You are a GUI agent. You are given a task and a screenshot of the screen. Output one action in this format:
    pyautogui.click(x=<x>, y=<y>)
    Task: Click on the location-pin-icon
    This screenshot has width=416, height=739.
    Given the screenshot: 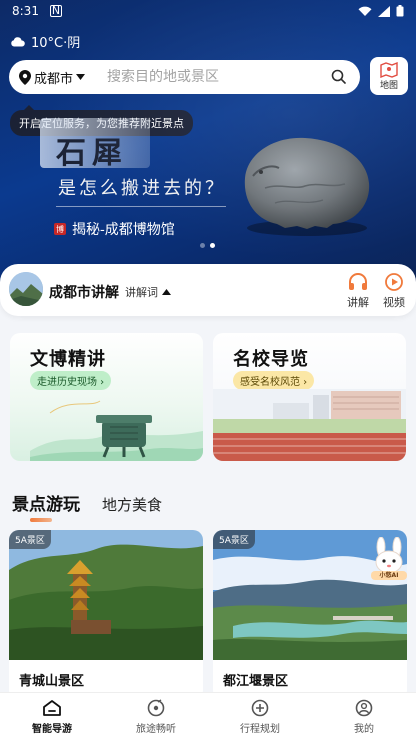 What is the action you would take?
    pyautogui.click(x=25, y=77)
    